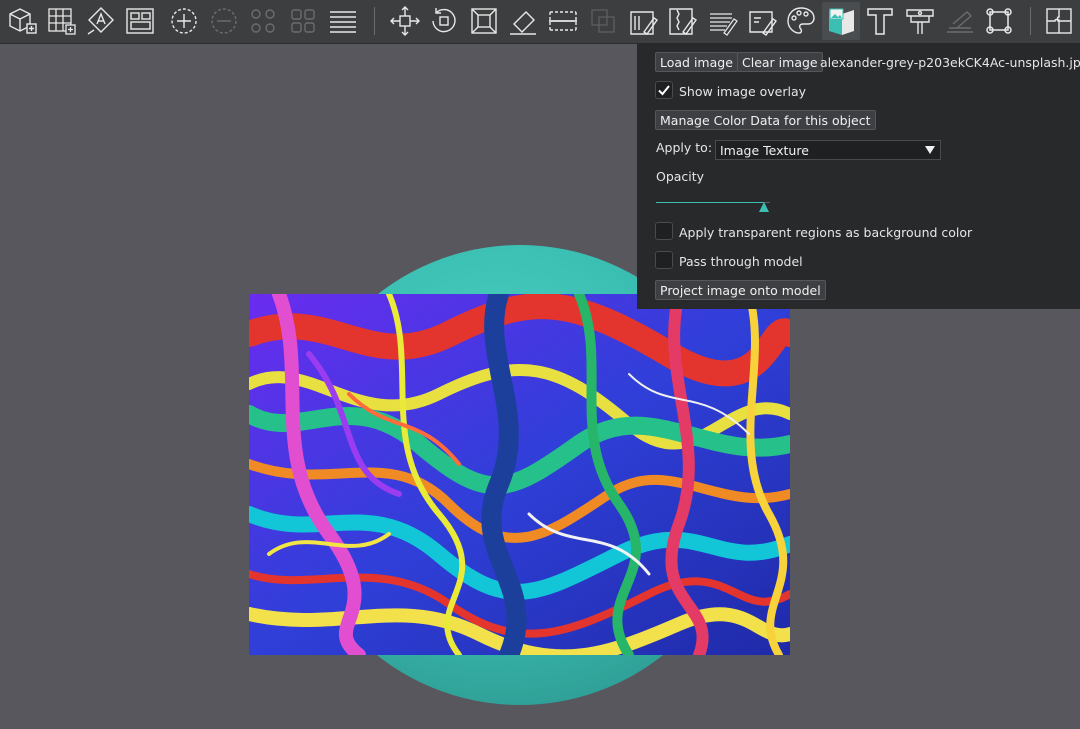  I want to click on measure-icon, so click(763, 23).